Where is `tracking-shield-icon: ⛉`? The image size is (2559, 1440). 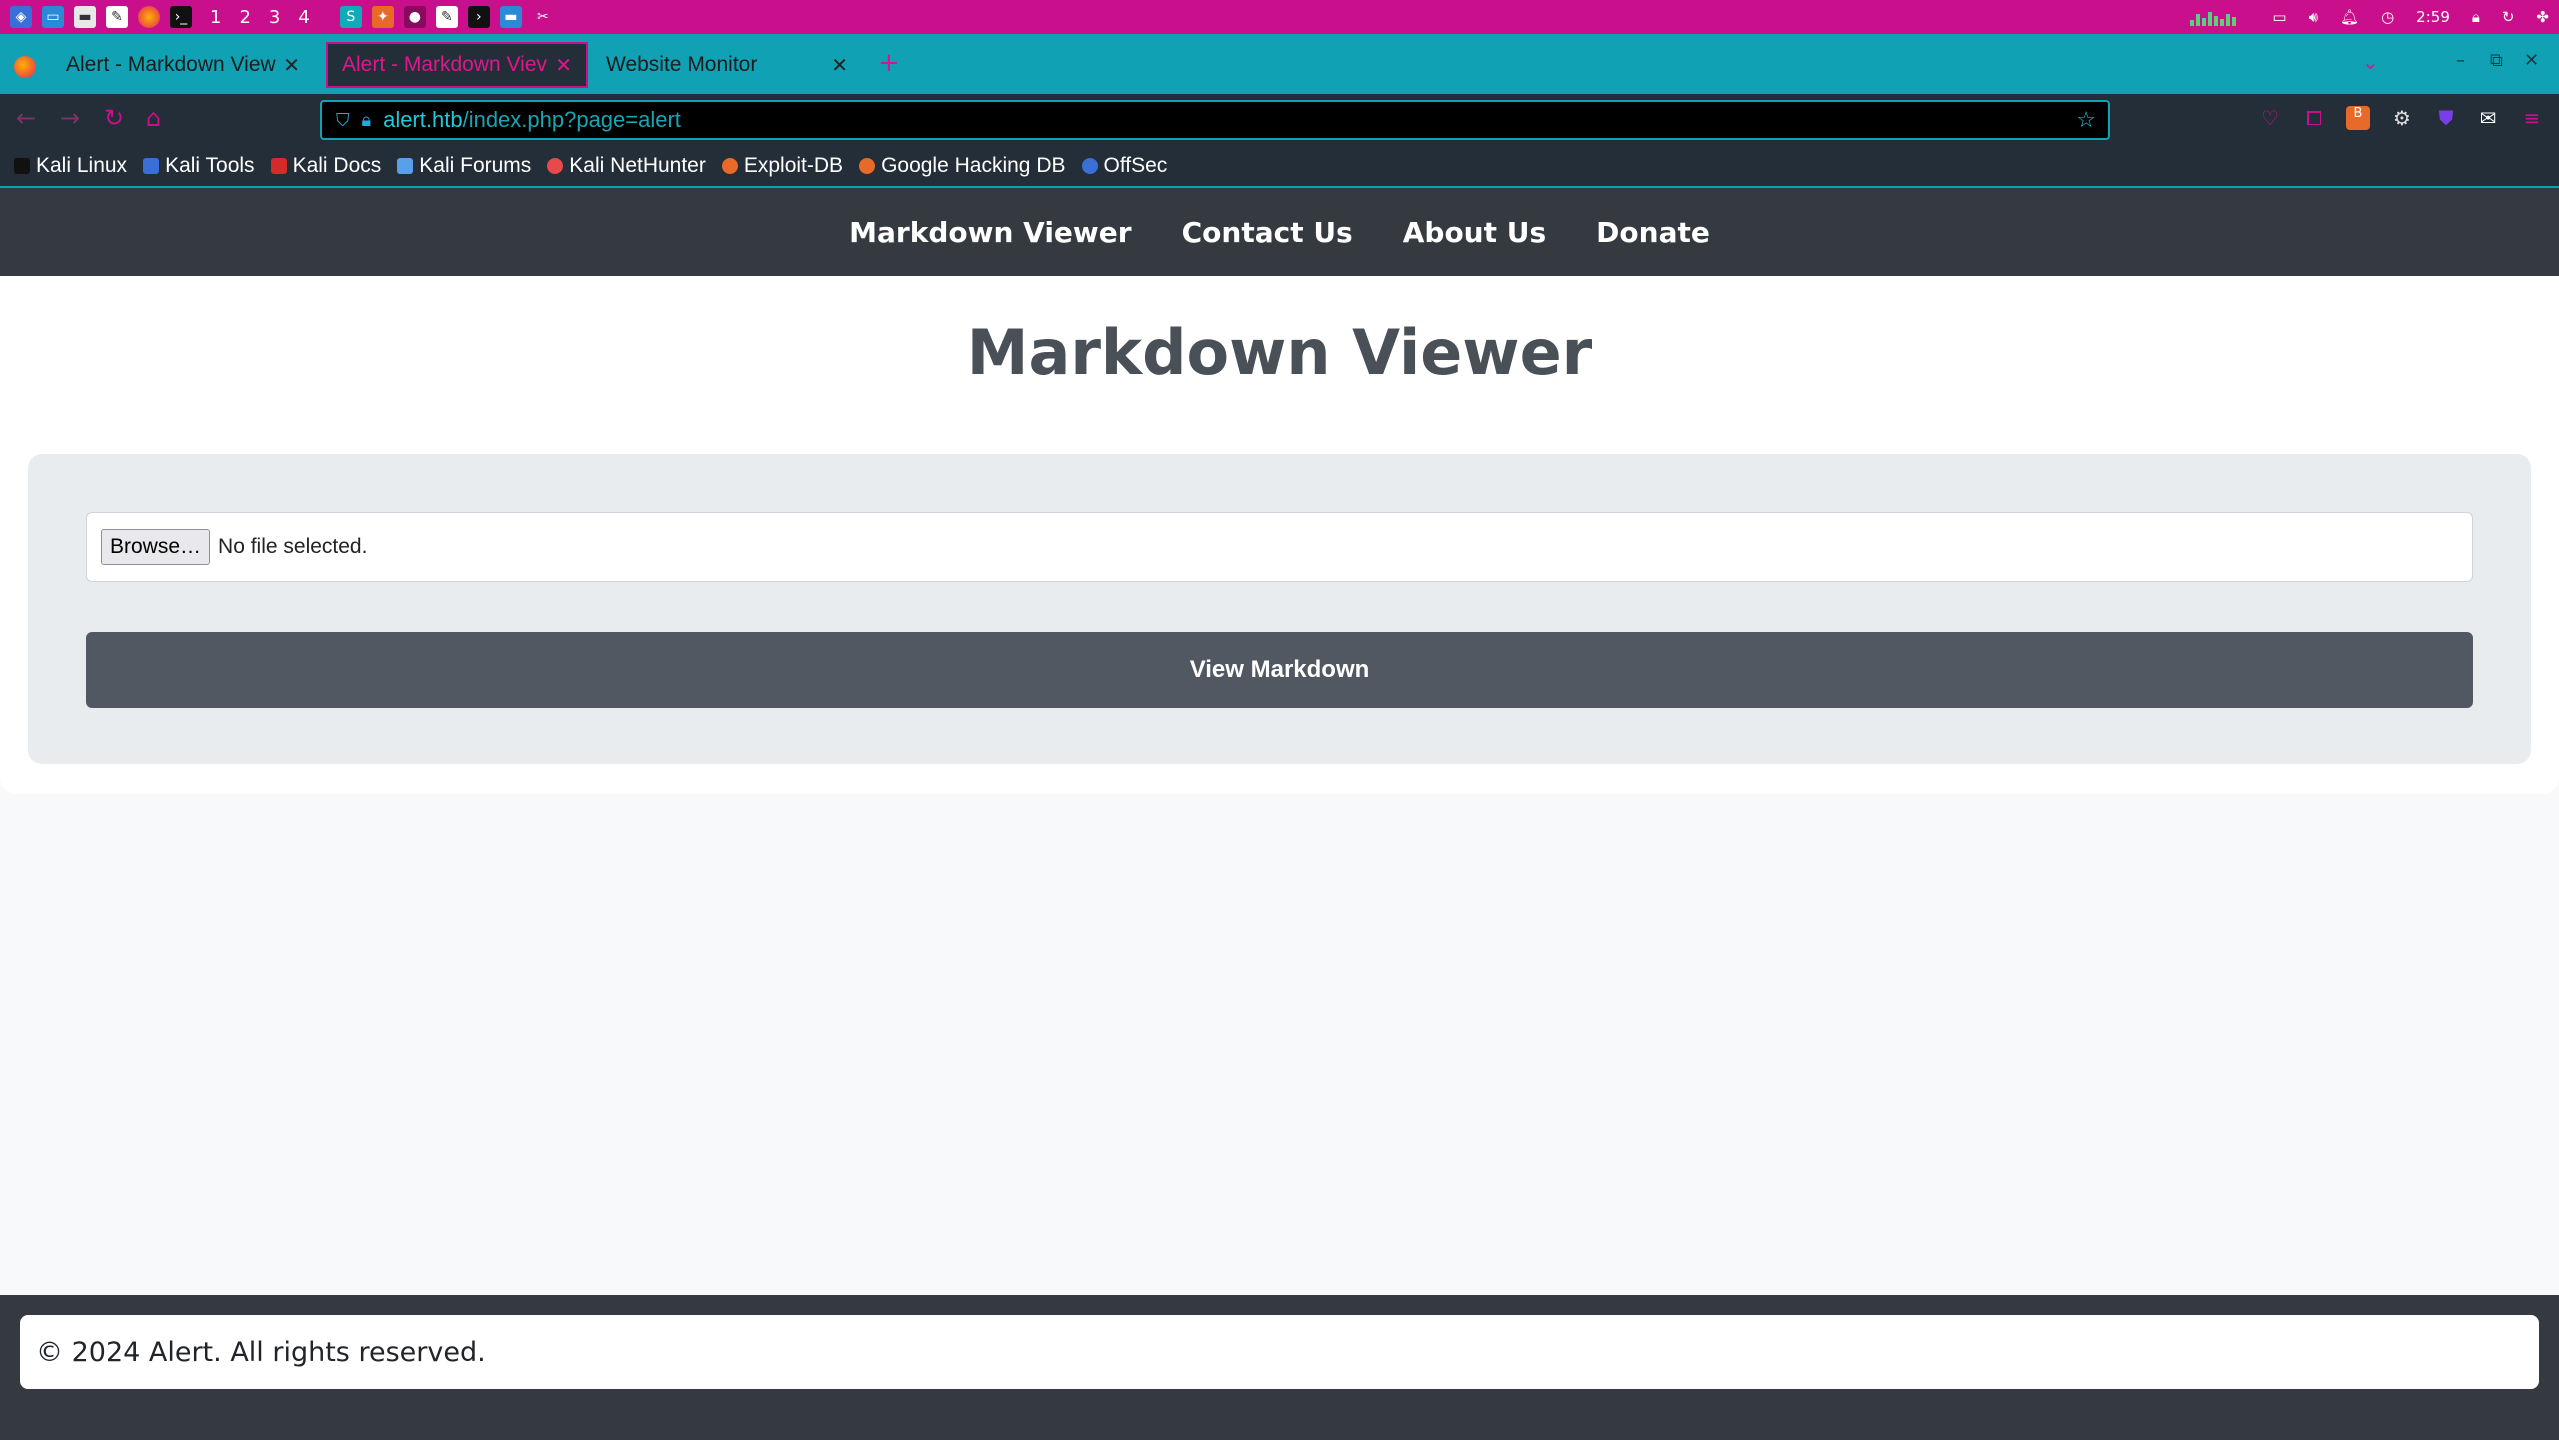 tracking-shield-icon: ⛉ is located at coordinates (343, 120).